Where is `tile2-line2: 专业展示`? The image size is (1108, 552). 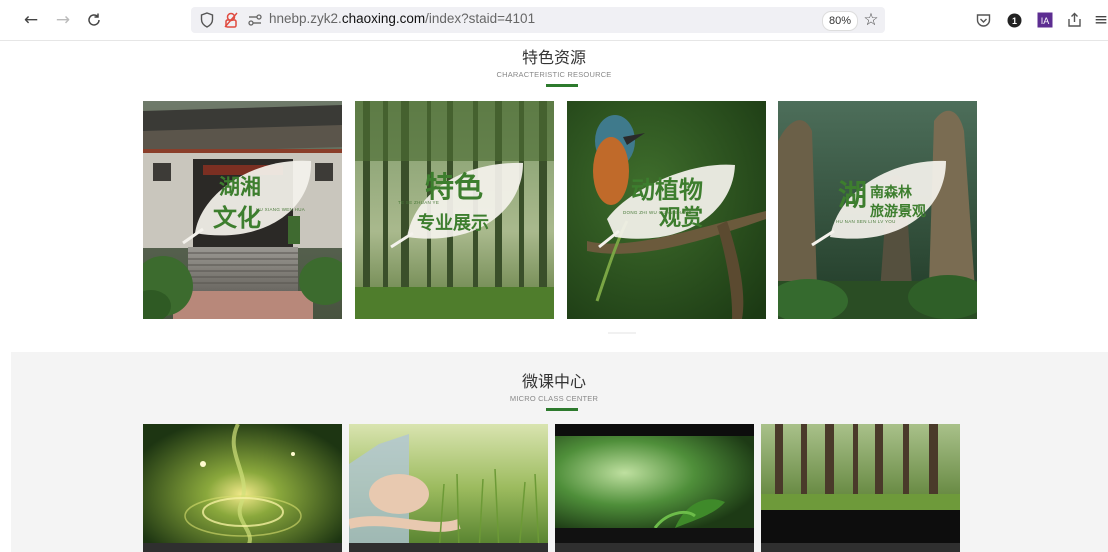
tile2-line2: 专业展示 is located at coordinates (453, 223).